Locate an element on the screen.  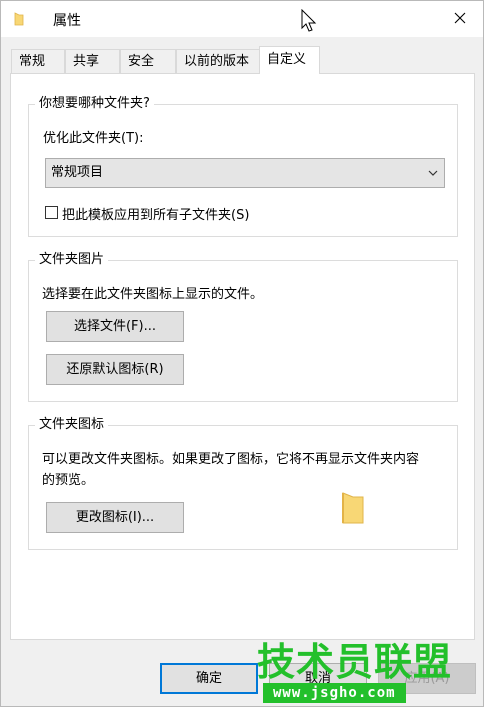
folder-icons-description-line1: 可以更改文件夹图标。如果更改了图标，它将不再显示文件夹内容 is located at coordinates (231, 459).